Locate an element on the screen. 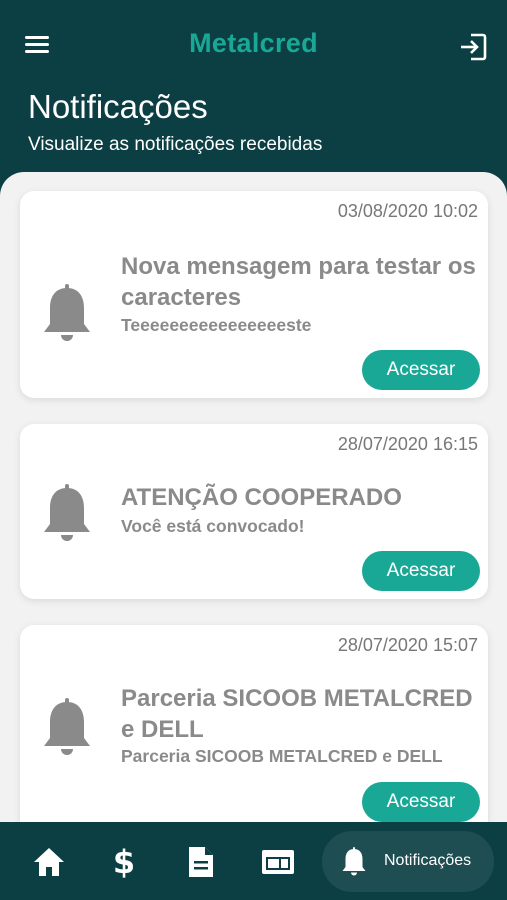  notification-title: ATENÇÃO COOPERADO is located at coordinates (261, 497).